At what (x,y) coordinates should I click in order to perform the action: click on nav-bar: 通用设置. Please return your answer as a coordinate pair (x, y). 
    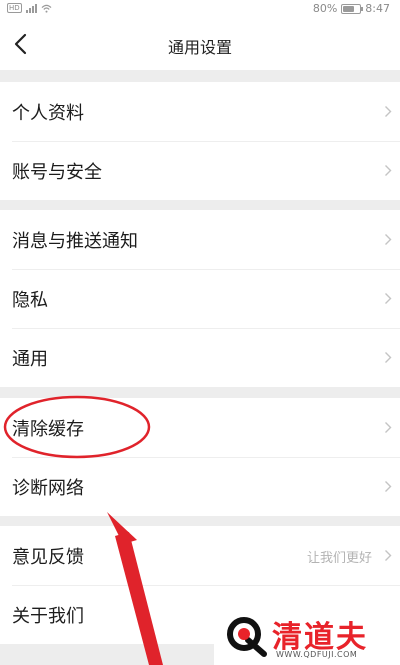
    Looking at the image, I should click on (200, 44).